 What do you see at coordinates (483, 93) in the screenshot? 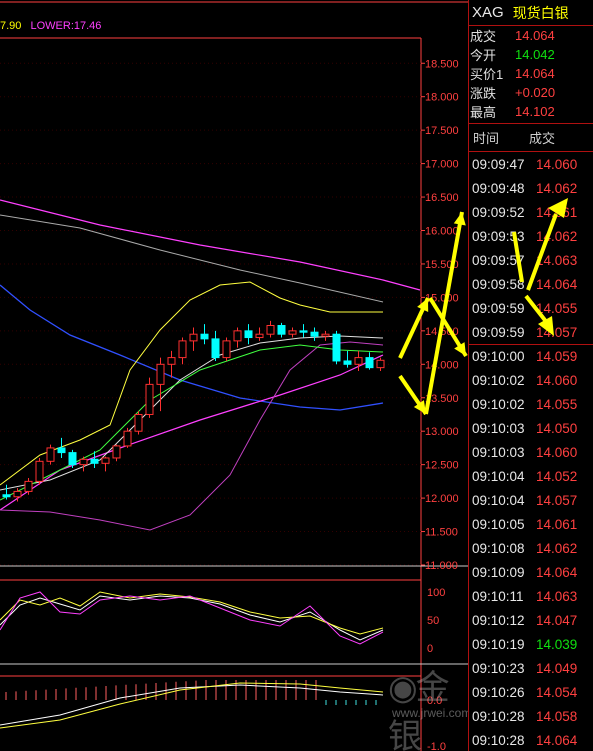
I see `quote-label: 涨跌` at bounding box center [483, 93].